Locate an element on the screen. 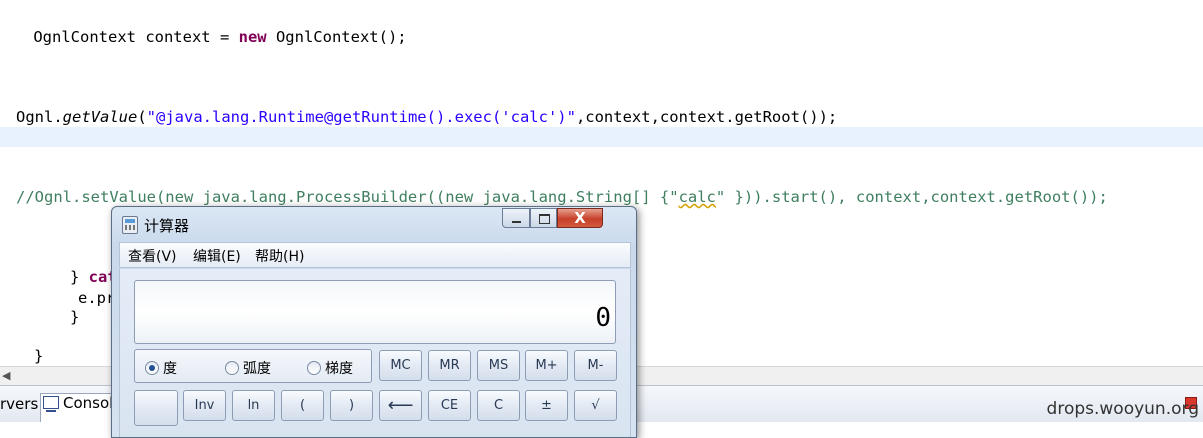 This screenshot has height=438, width=1203. angle-mode-group: 度 弧度 梯度 is located at coordinates (253, 366).